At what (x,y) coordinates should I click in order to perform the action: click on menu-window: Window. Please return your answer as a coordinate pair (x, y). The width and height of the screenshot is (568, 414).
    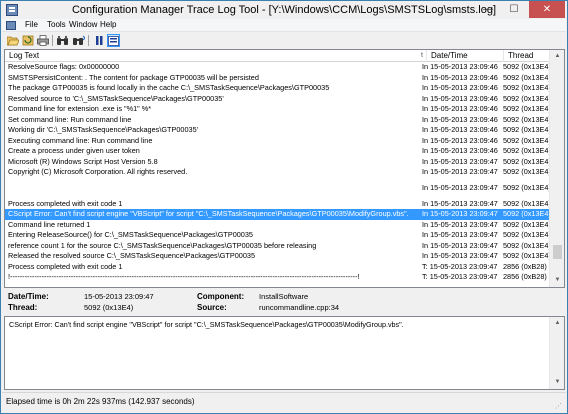
    Looking at the image, I should click on (83, 24).